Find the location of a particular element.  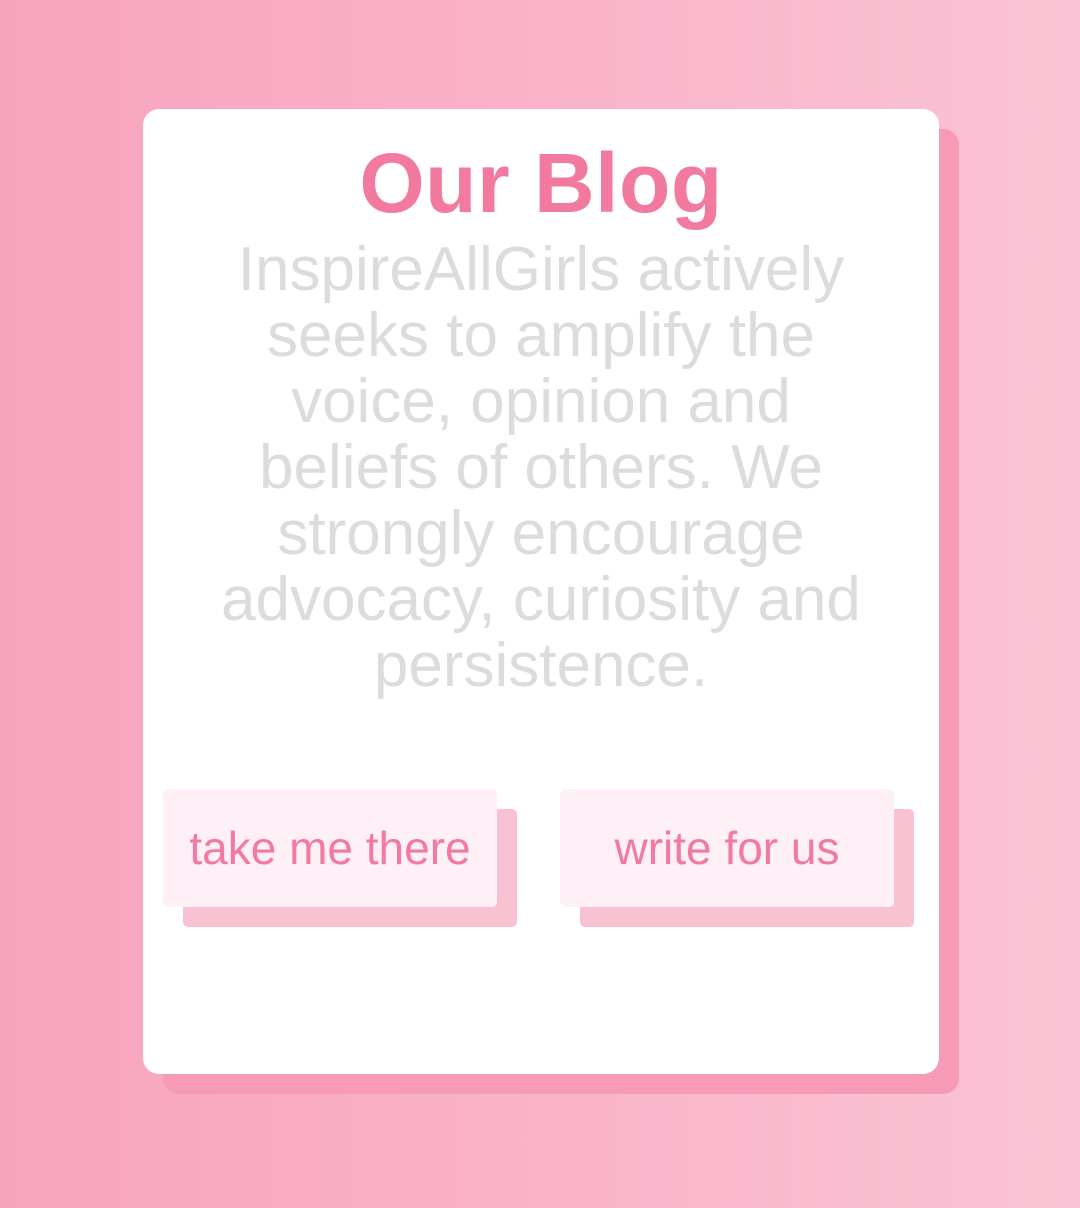

write-for-us-button-group: write for us is located at coordinates (737, 858).